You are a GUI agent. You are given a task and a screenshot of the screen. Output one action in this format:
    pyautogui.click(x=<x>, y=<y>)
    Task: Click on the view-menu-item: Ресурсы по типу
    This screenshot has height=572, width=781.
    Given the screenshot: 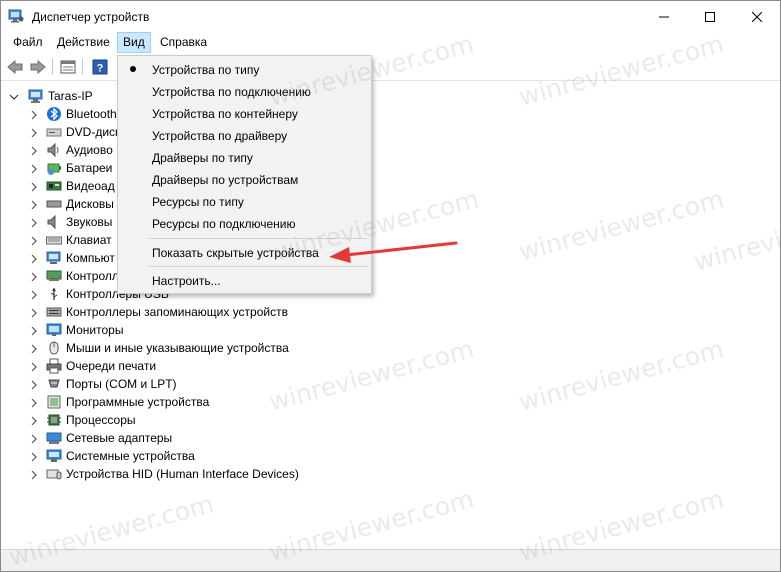 What is the action you would take?
    pyautogui.click(x=244, y=201)
    